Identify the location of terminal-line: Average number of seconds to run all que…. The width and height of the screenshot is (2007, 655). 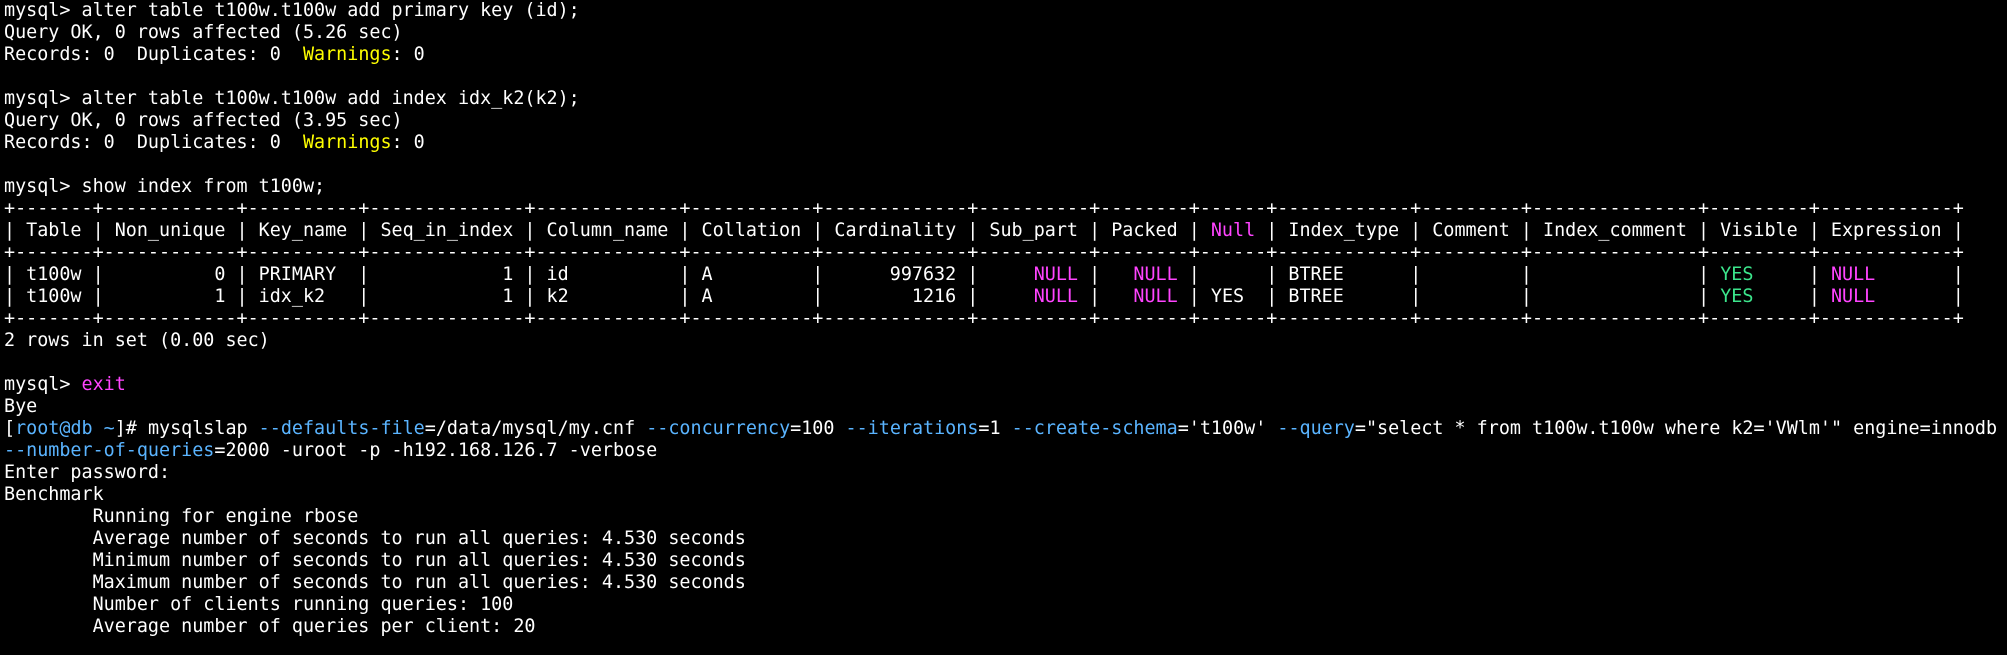
(1005, 539).